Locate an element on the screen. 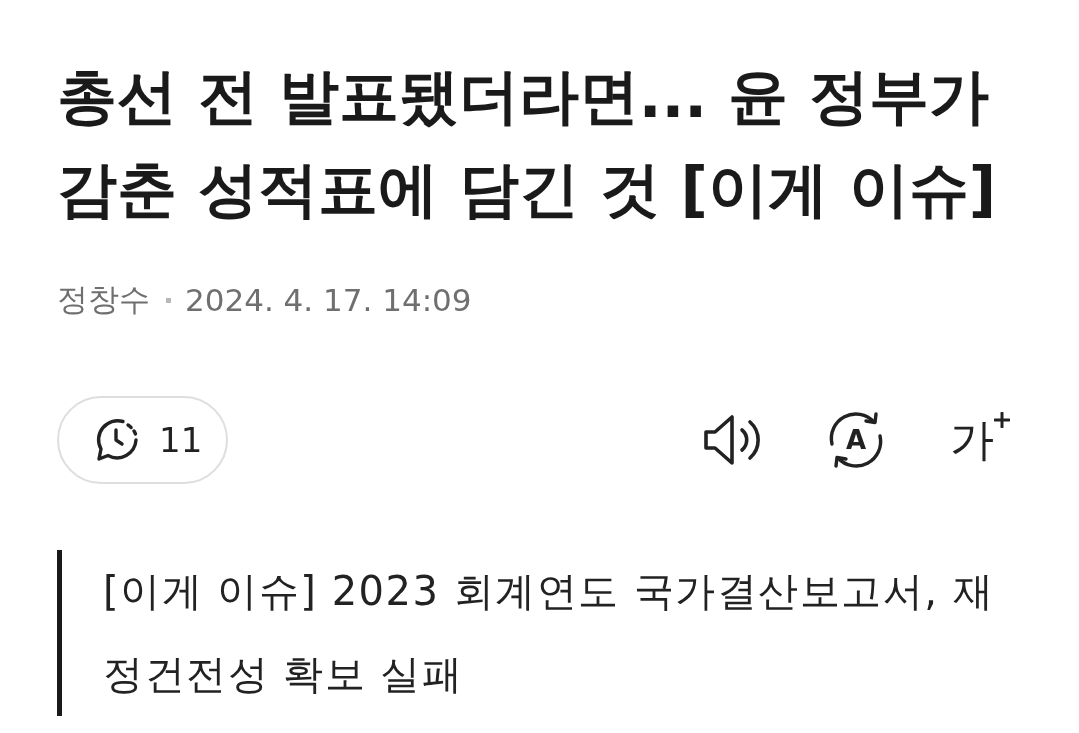  speaker-icon is located at coordinates (732, 440).